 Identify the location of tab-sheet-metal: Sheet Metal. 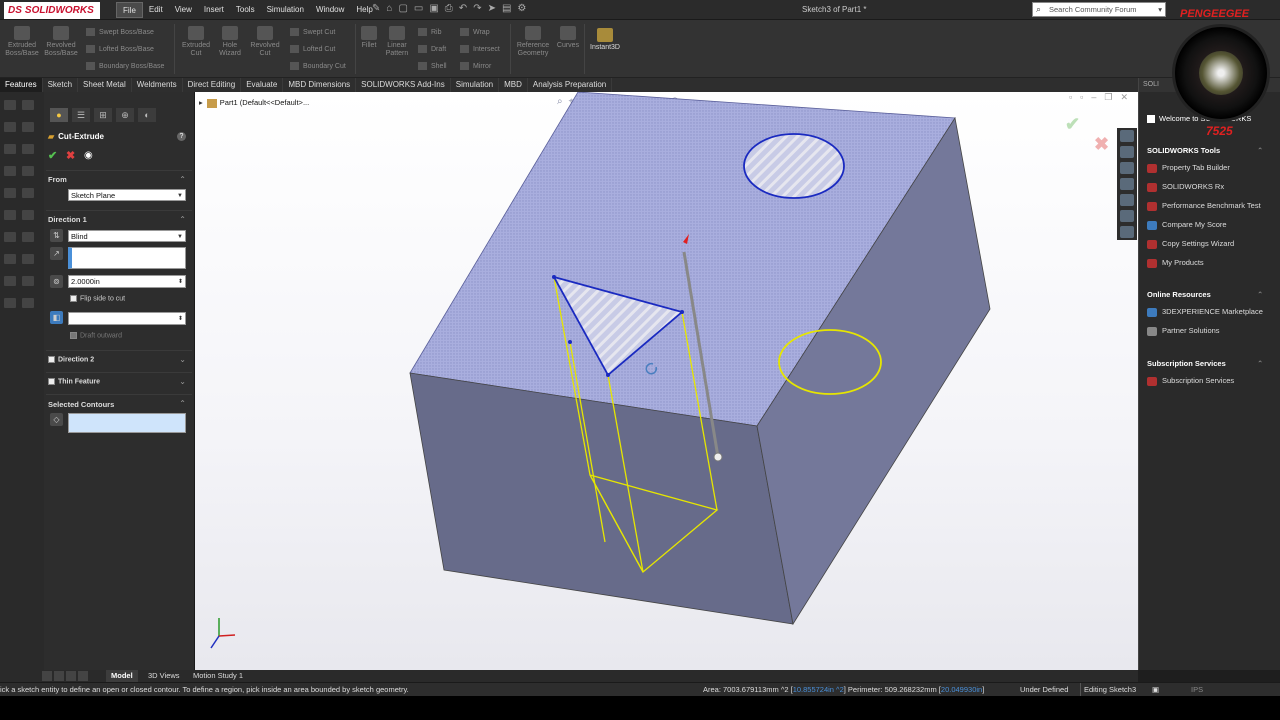
(105, 85).